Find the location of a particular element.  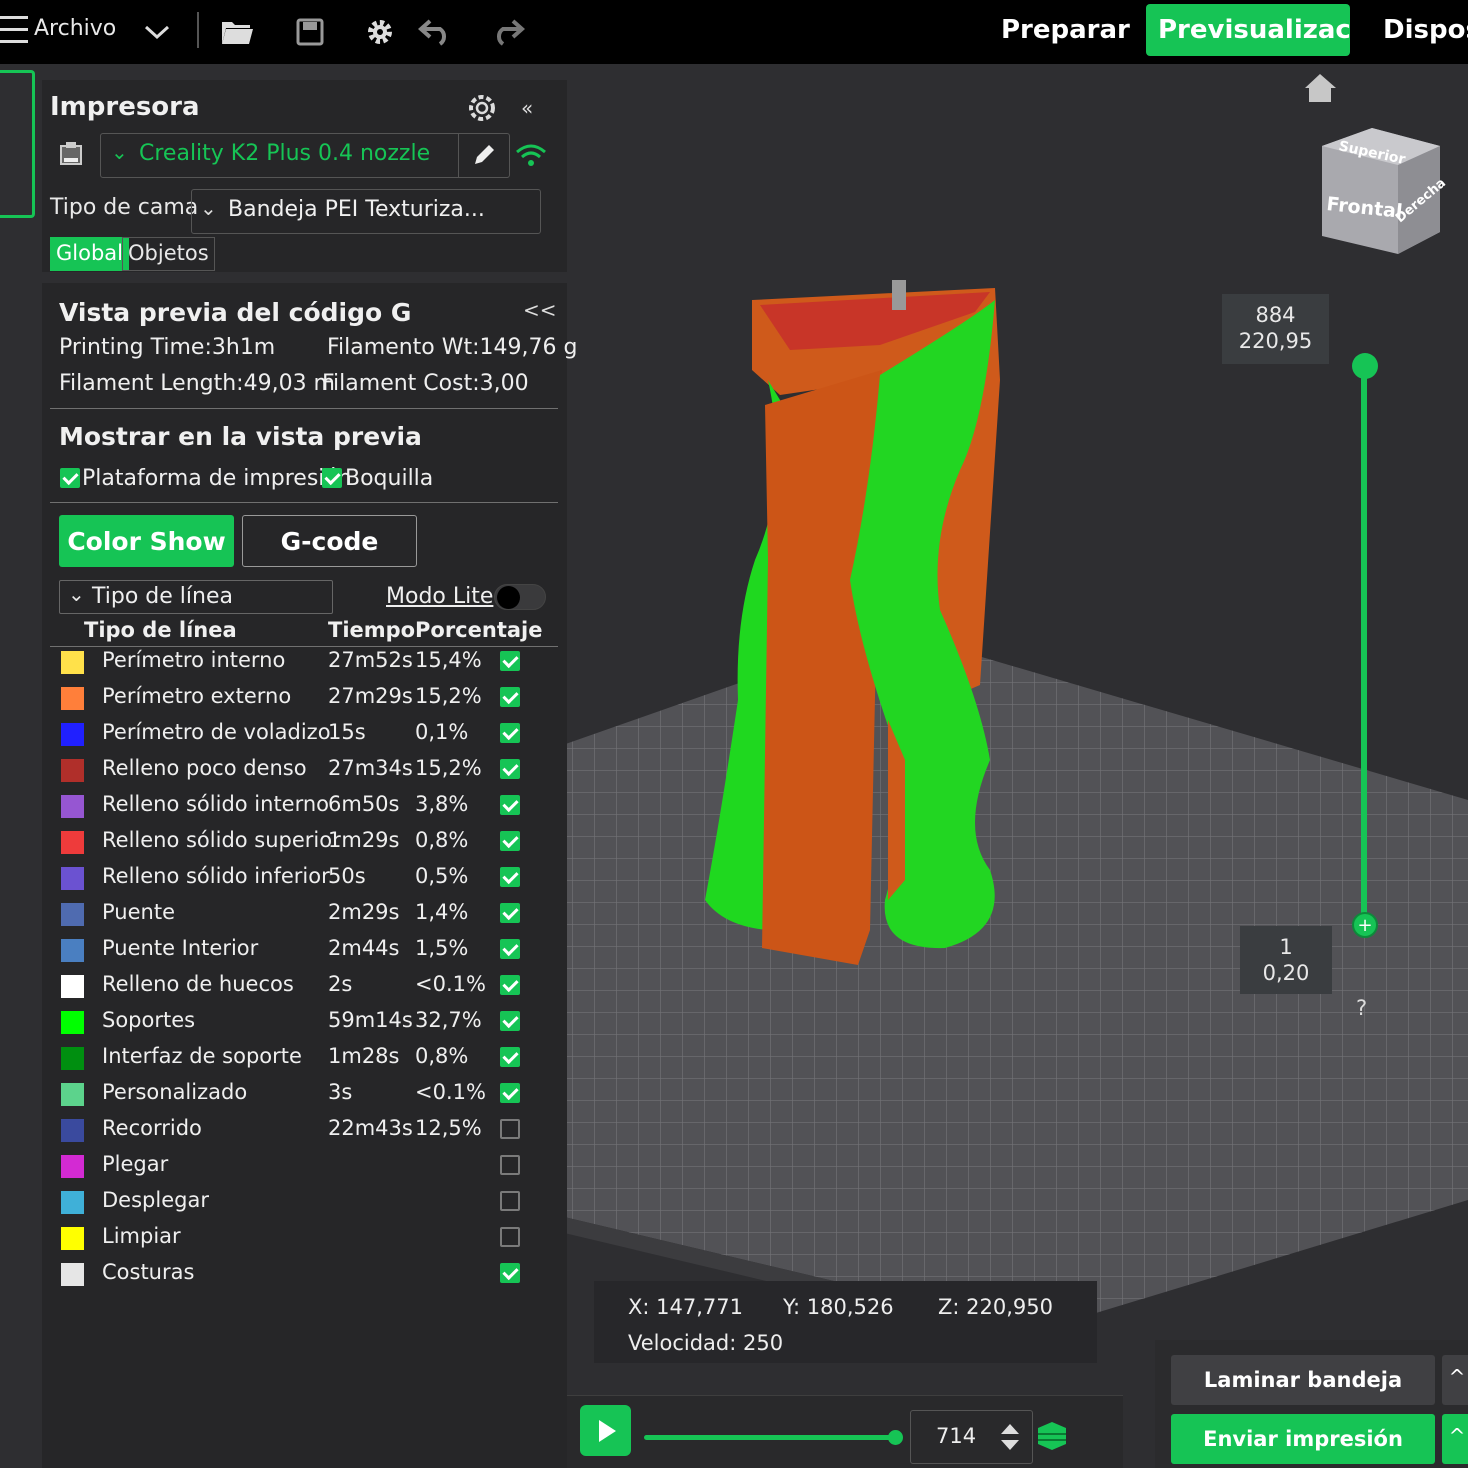

file-menu: Archivo is located at coordinates (75, 28).